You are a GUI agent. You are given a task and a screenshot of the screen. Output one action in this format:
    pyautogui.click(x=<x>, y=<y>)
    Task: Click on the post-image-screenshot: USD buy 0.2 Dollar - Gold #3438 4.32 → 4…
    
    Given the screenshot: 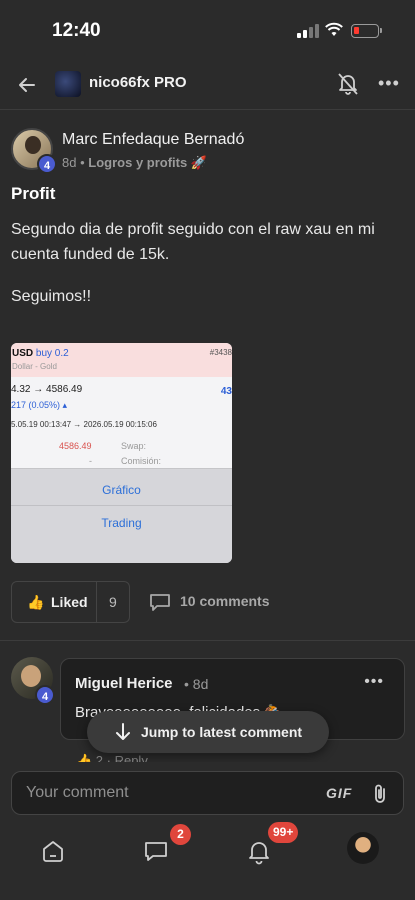 What is the action you would take?
    pyautogui.click(x=121, y=453)
    